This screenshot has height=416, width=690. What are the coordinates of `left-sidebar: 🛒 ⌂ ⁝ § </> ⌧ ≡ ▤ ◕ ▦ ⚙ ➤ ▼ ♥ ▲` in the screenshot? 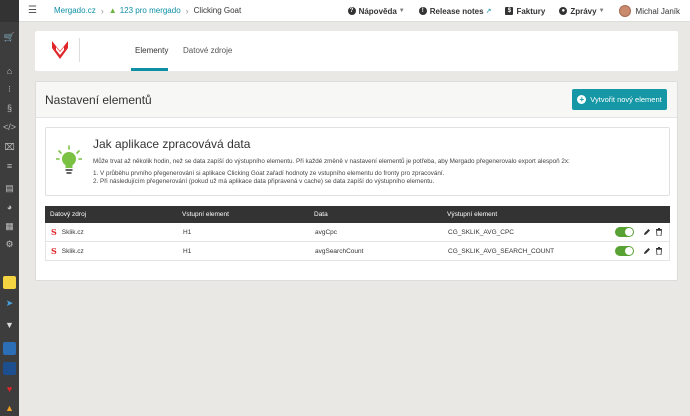 It's located at (9, 208).